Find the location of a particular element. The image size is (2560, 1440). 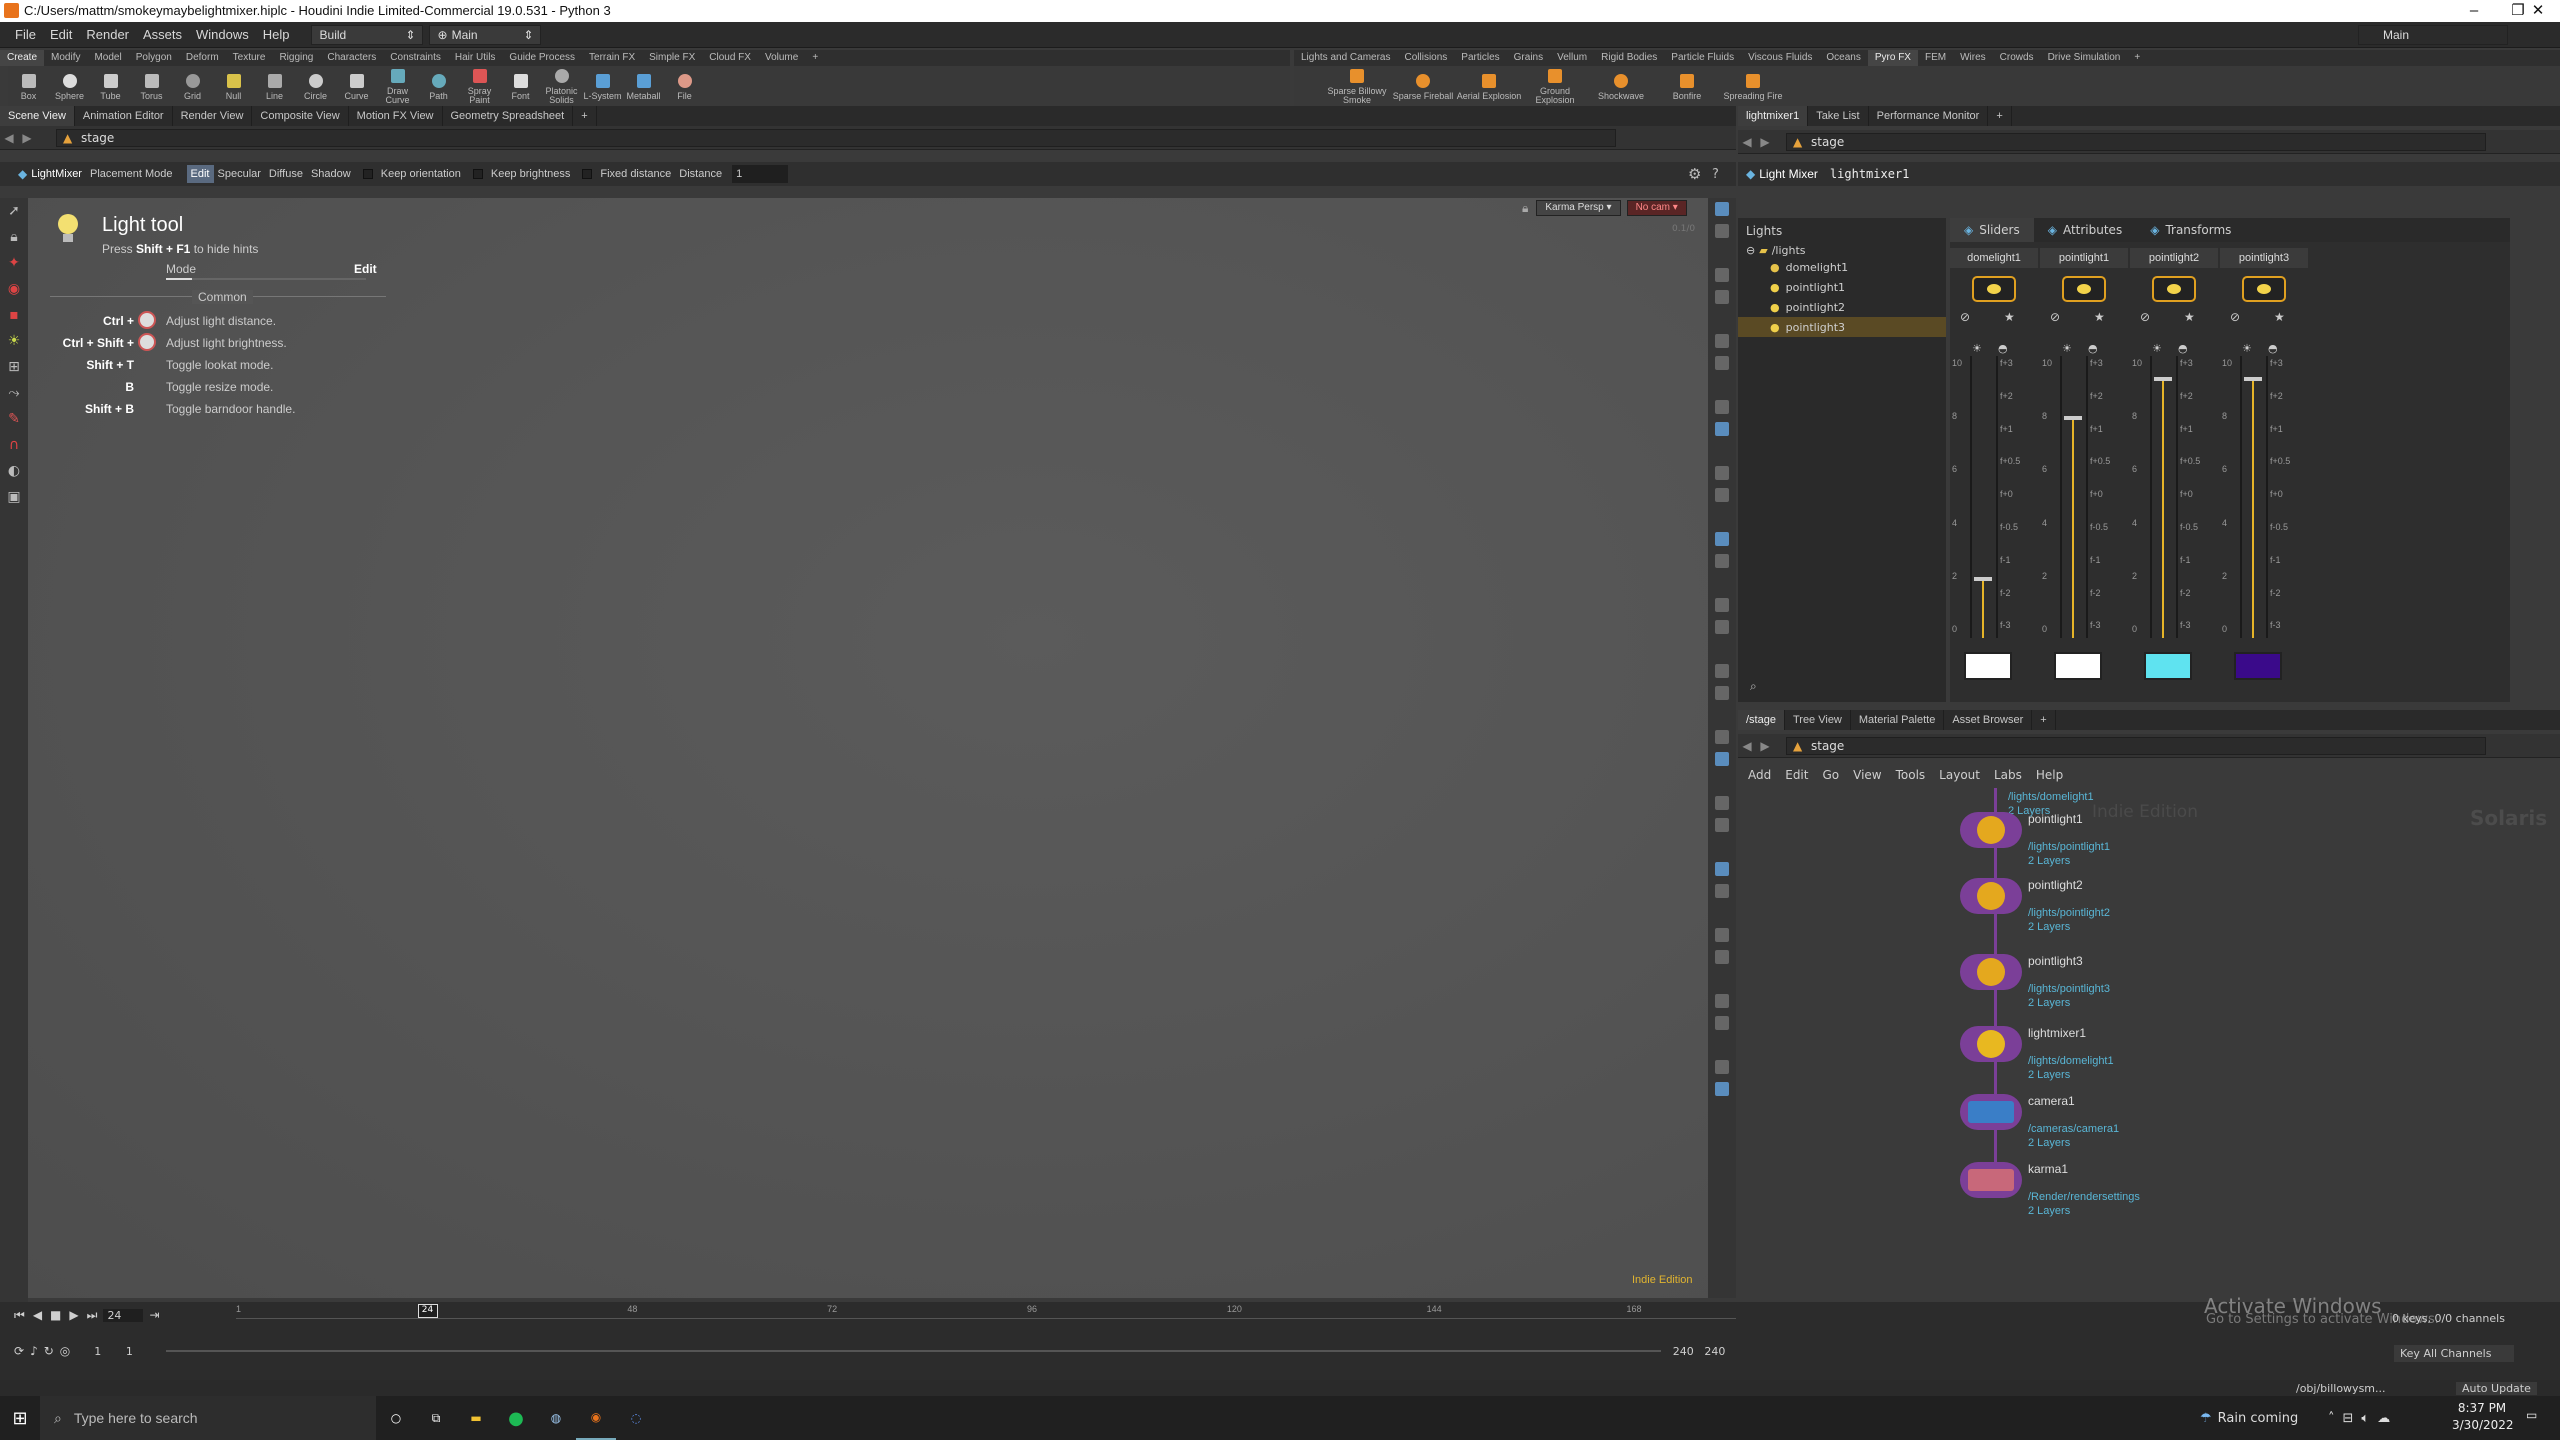

network-menu-labs: Labs is located at coordinates (2008, 775).